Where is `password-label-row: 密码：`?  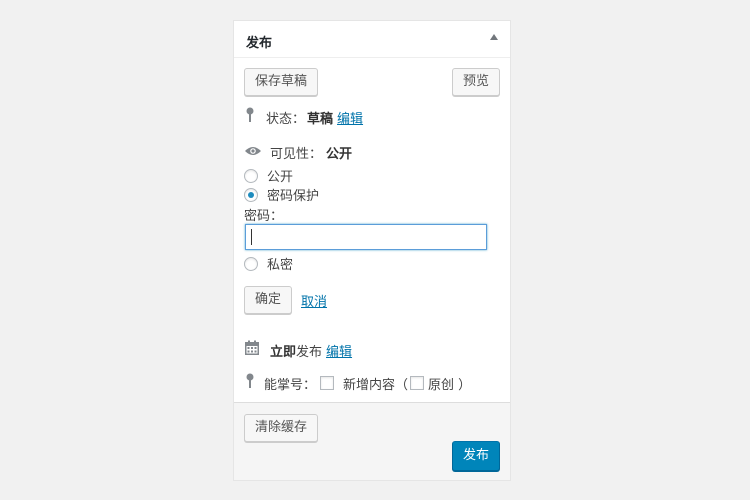
password-label-row: 密码： is located at coordinates (263, 214).